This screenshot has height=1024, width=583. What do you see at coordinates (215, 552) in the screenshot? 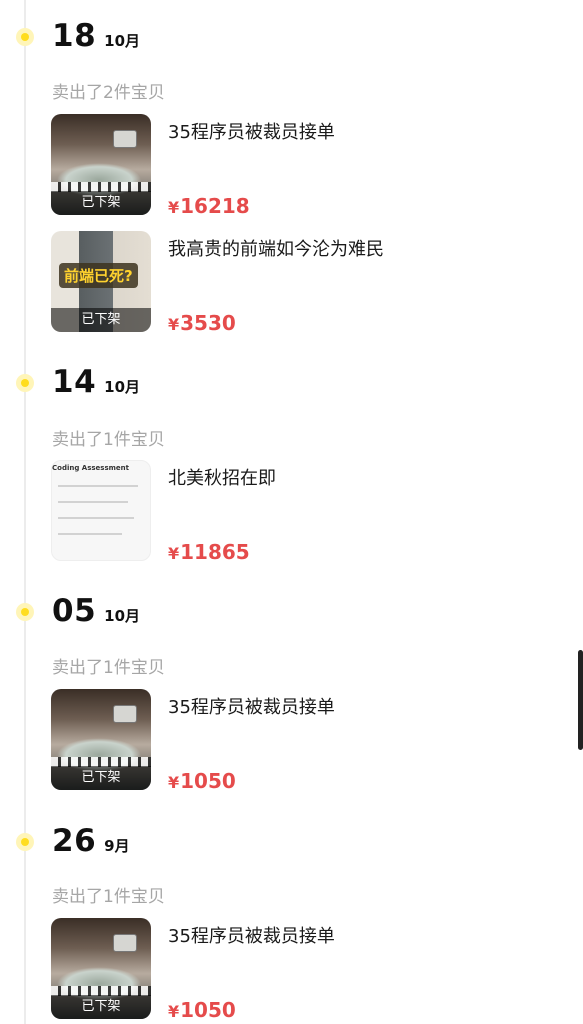
I see `price-value: 11865` at bounding box center [215, 552].